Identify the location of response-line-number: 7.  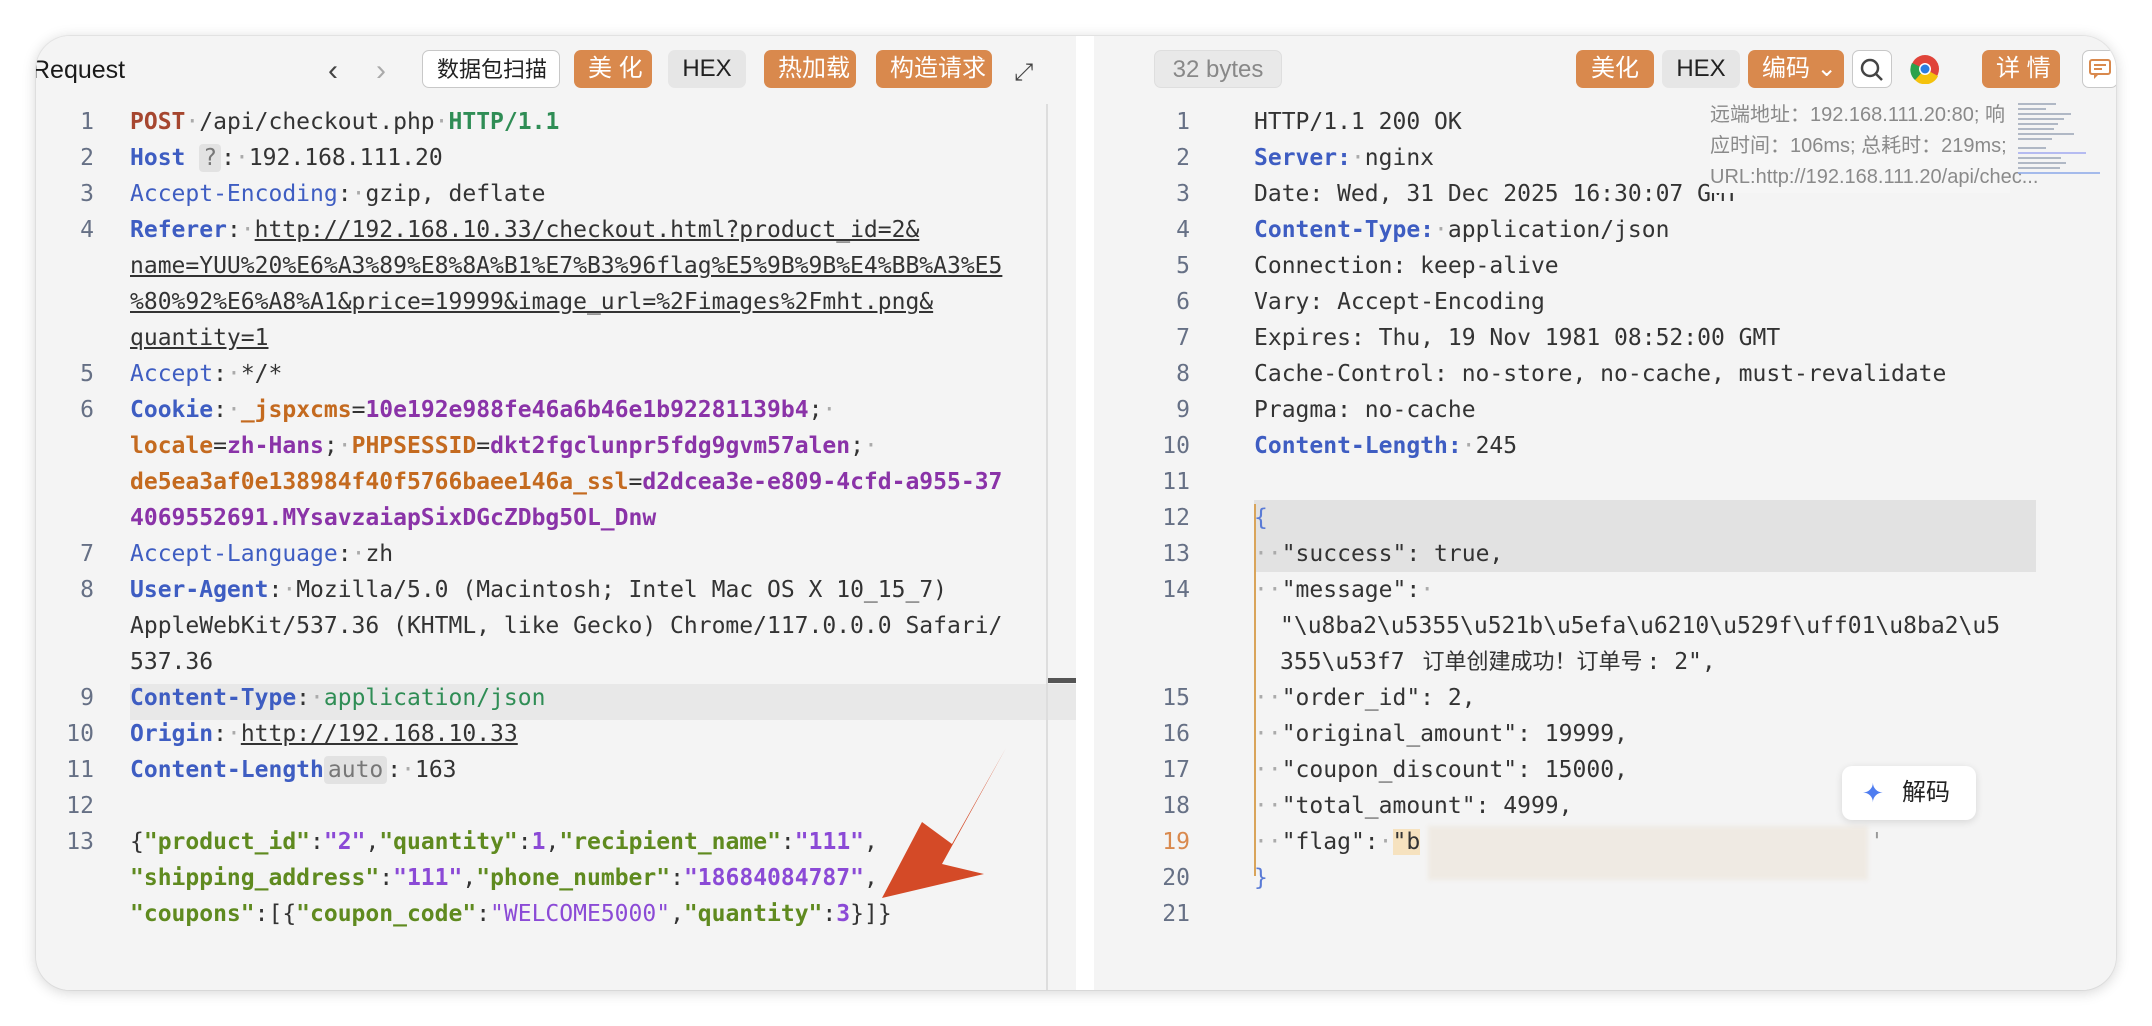
(1183, 338).